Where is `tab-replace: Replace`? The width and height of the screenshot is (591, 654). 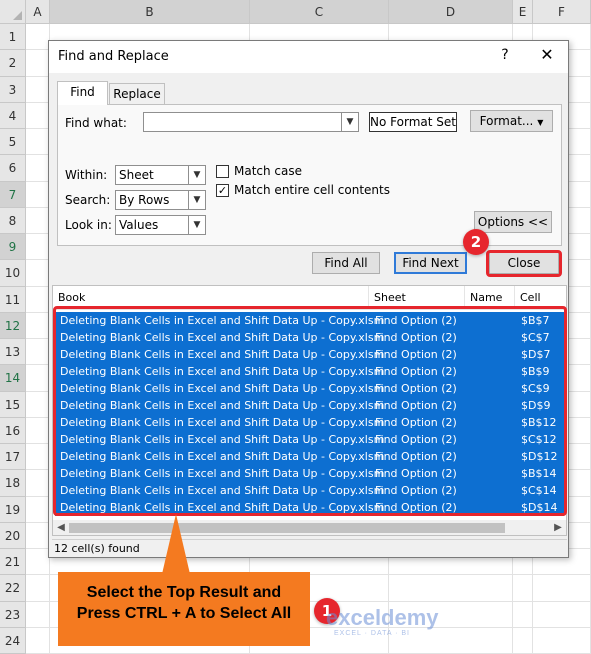
tab-replace: Replace is located at coordinates (137, 93).